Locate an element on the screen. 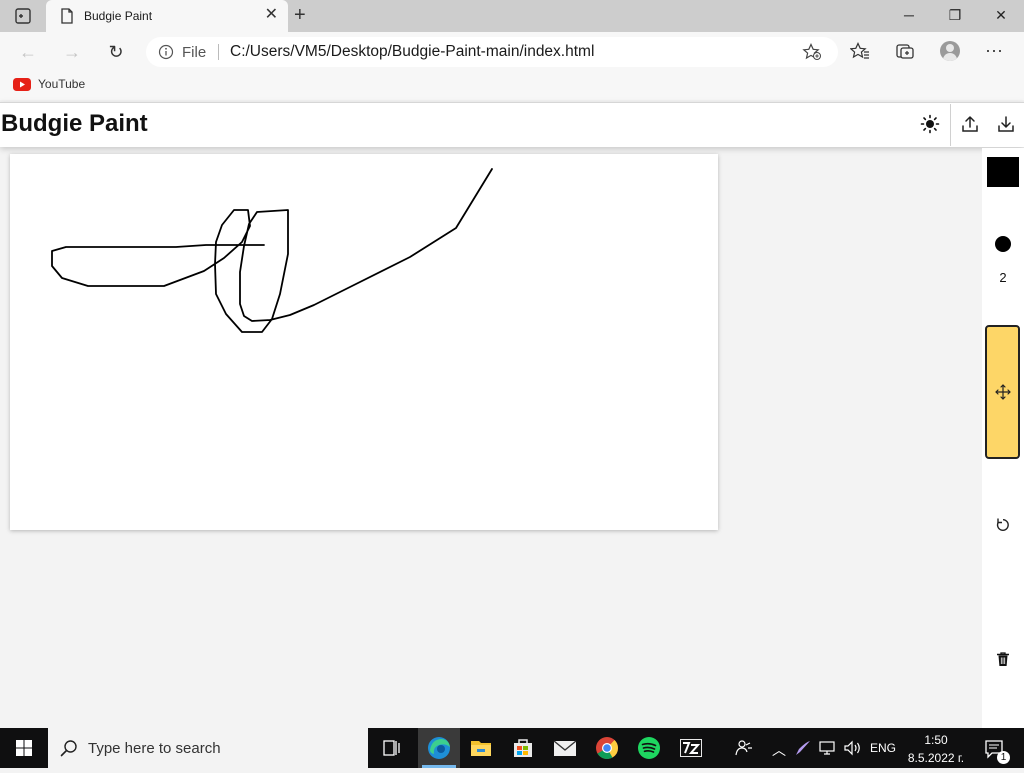 The height and width of the screenshot is (773, 1024). color-swatch is located at coordinates (1003, 172).